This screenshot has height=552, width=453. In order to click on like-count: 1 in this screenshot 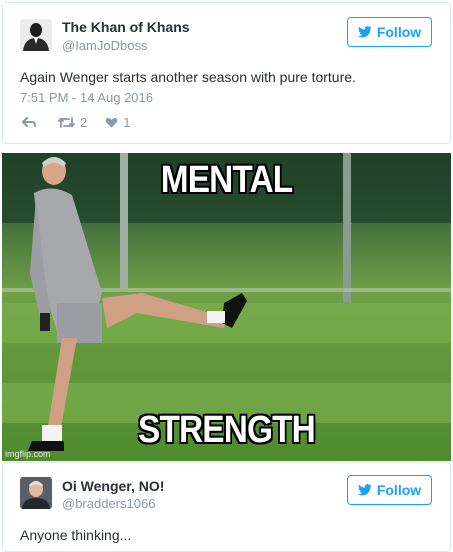, I will do `click(127, 122)`.